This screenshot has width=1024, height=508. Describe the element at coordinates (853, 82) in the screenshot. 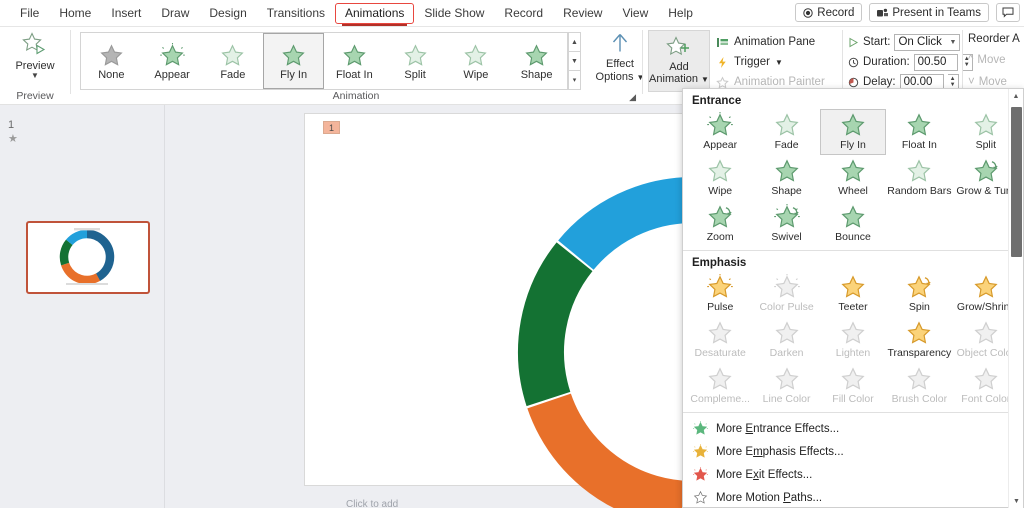

I see `clock-delay-icon` at that location.